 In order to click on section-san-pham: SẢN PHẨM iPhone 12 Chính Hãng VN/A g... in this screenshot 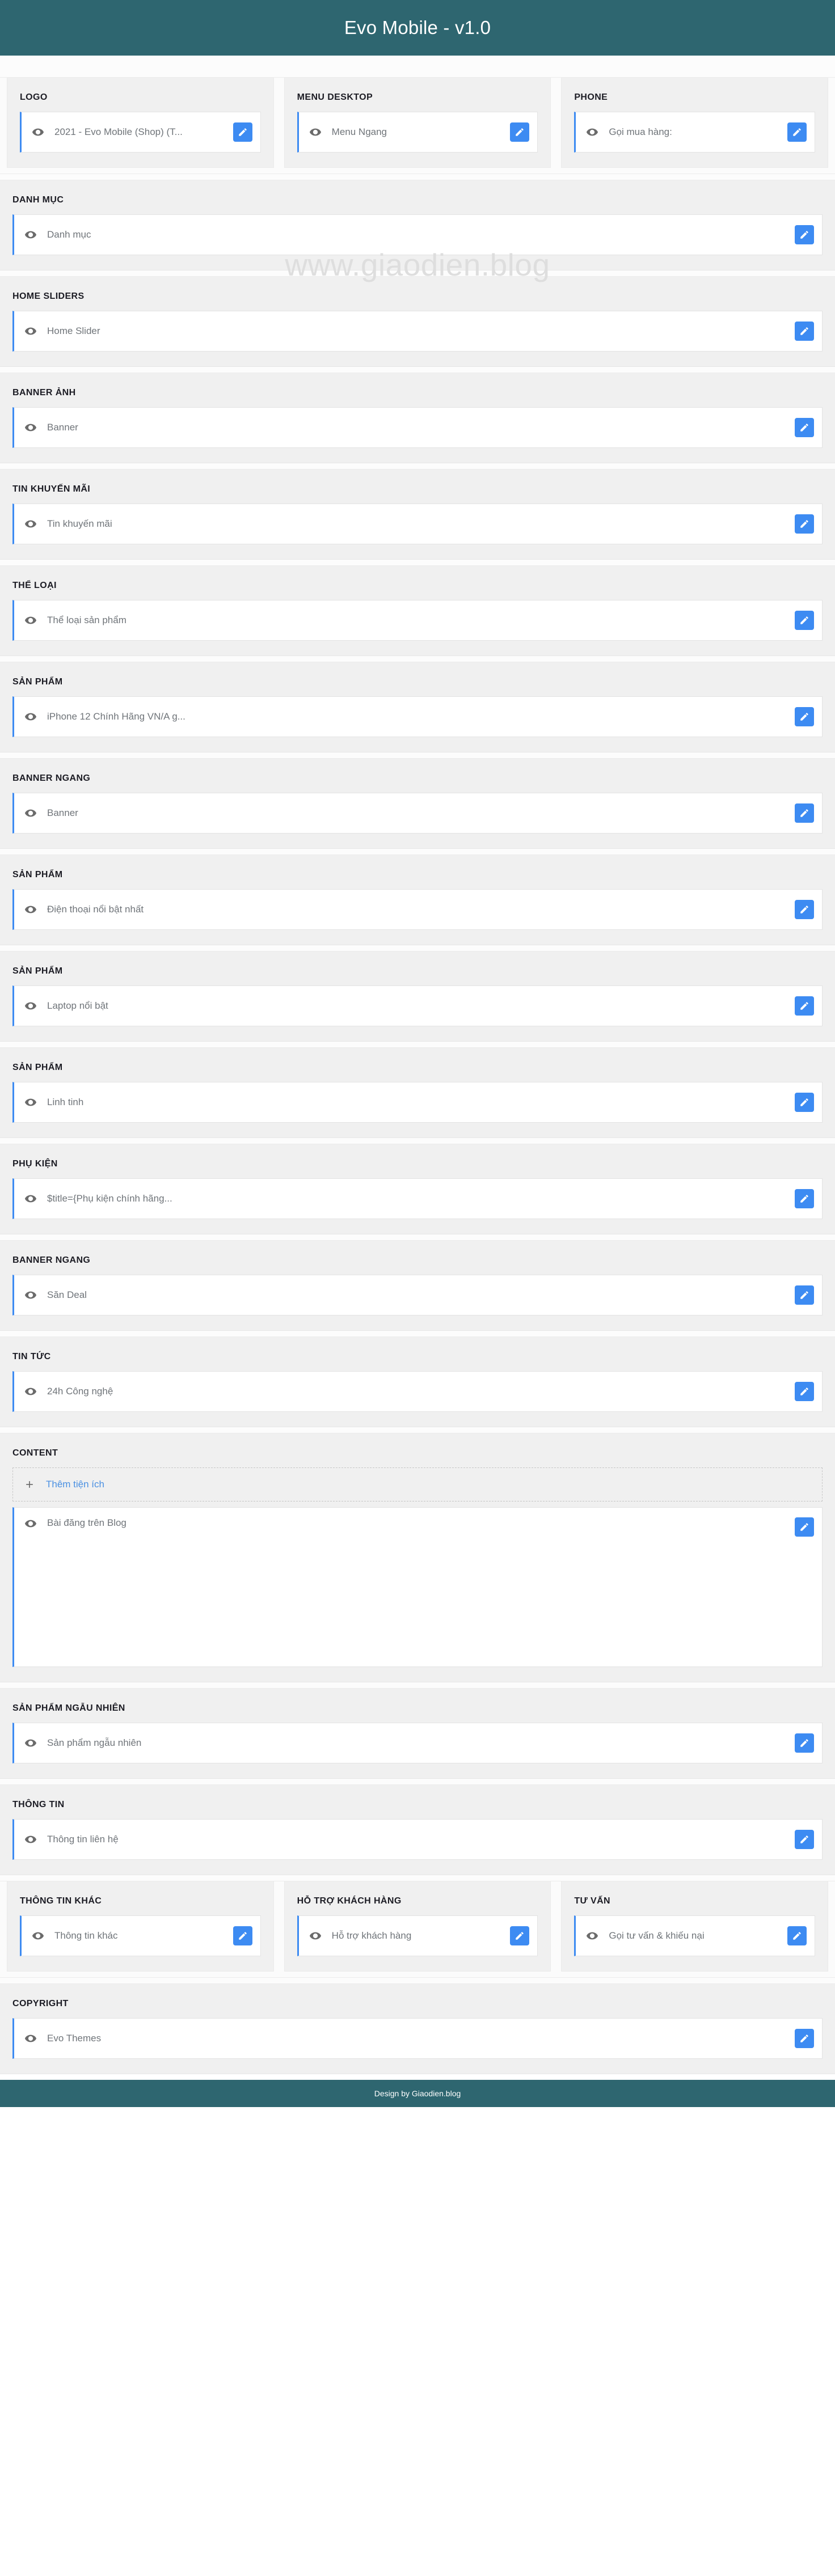, I will do `click(417, 707)`.